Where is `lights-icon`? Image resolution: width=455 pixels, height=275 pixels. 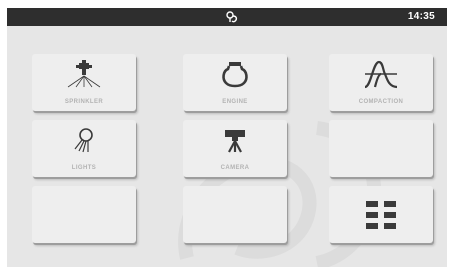
lights-icon is located at coordinates (83, 140).